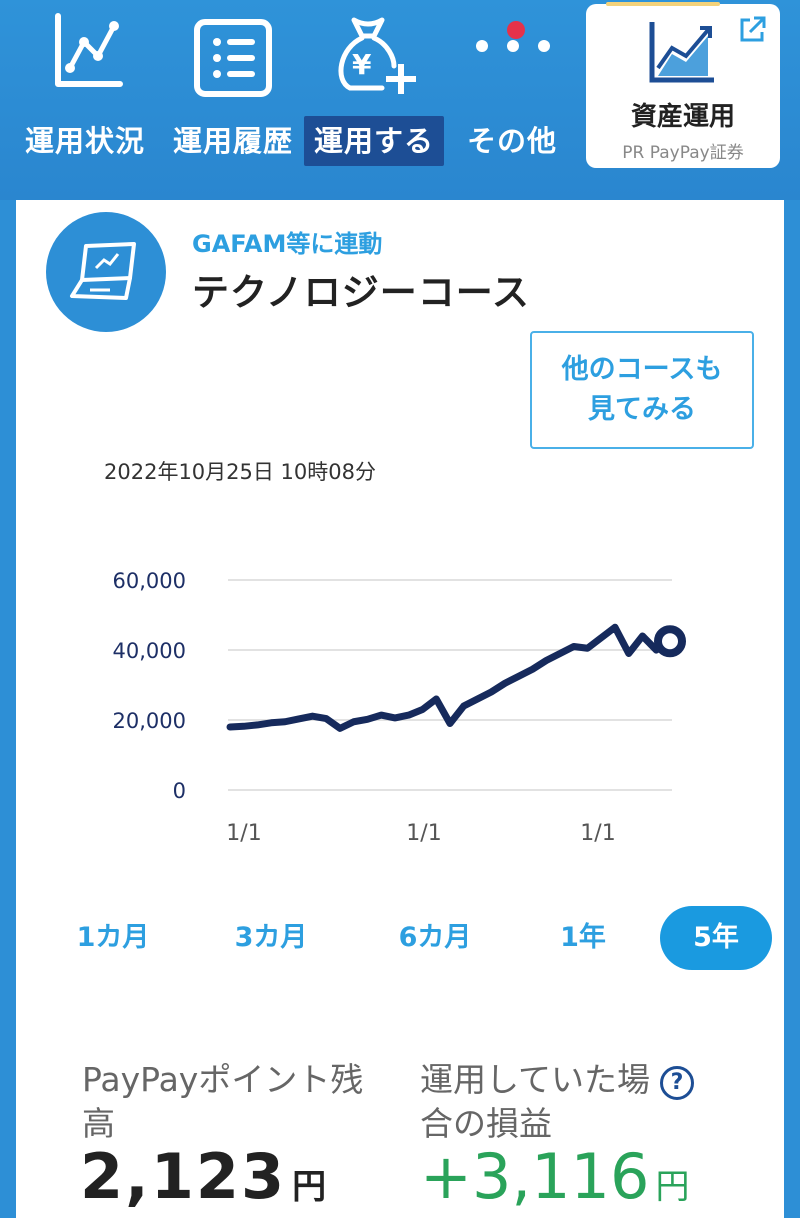 The height and width of the screenshot is (1218, 800). Describe the element at coordinates (435, 938) in the screenshot. I see `period-6-months: 6カ月` at that location.